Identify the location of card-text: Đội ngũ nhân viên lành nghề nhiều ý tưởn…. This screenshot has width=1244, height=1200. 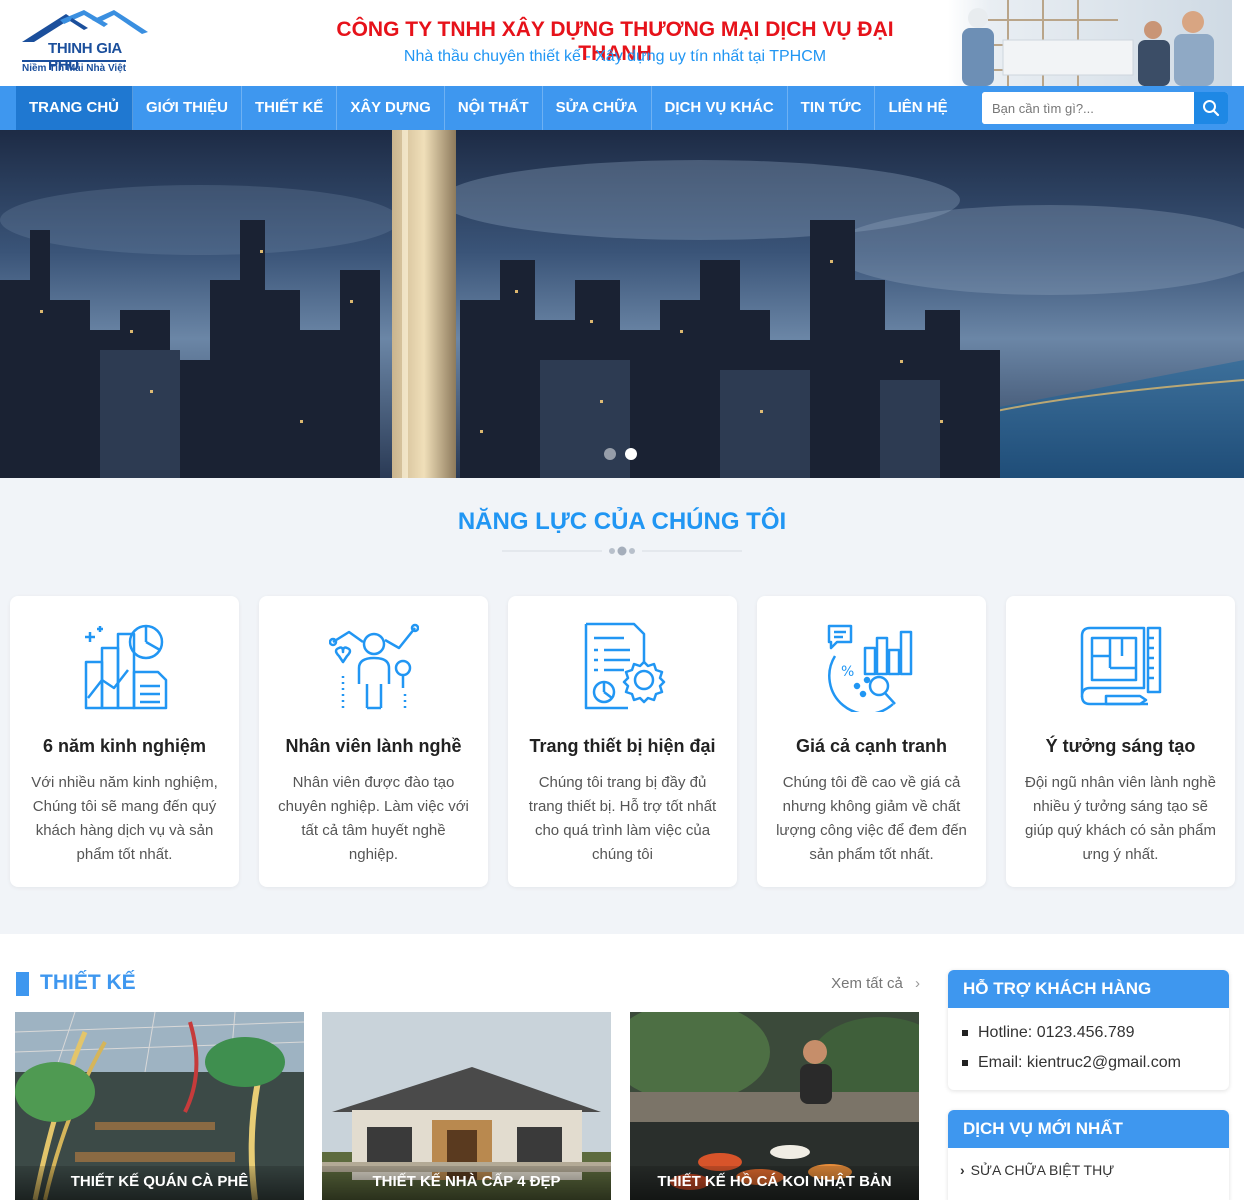
(1120, 818).